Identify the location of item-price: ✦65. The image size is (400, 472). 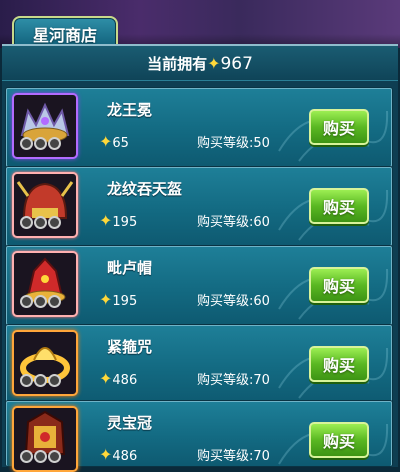
(114, 141).